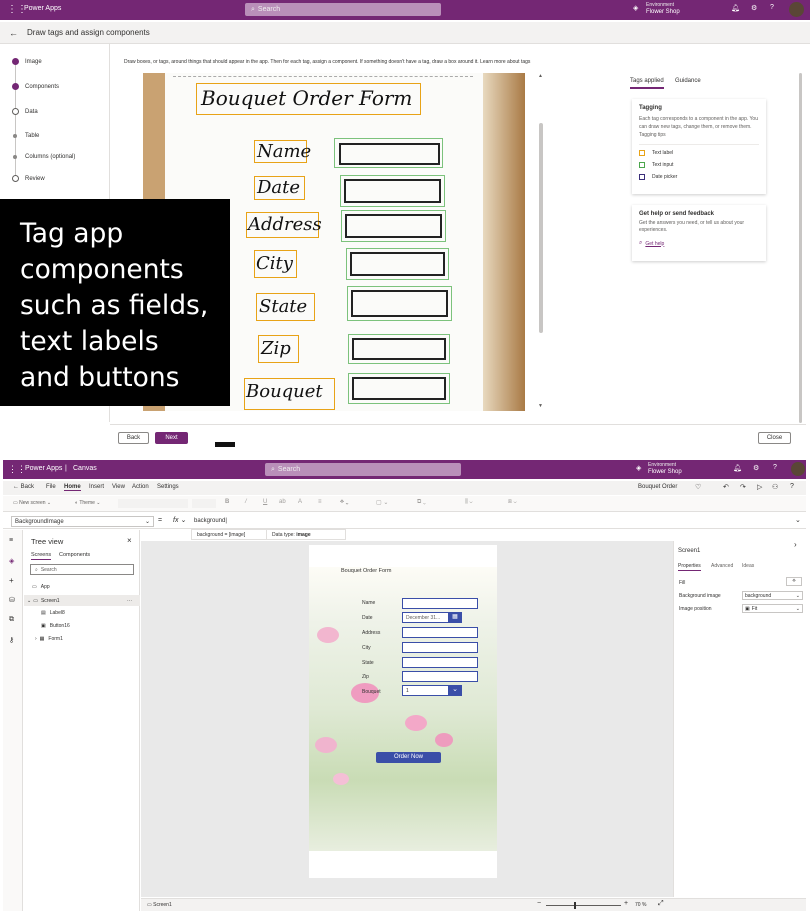  Describe the element at coordinates (140, 487) in the screenshot. I see `menu-action: Action` at that location.